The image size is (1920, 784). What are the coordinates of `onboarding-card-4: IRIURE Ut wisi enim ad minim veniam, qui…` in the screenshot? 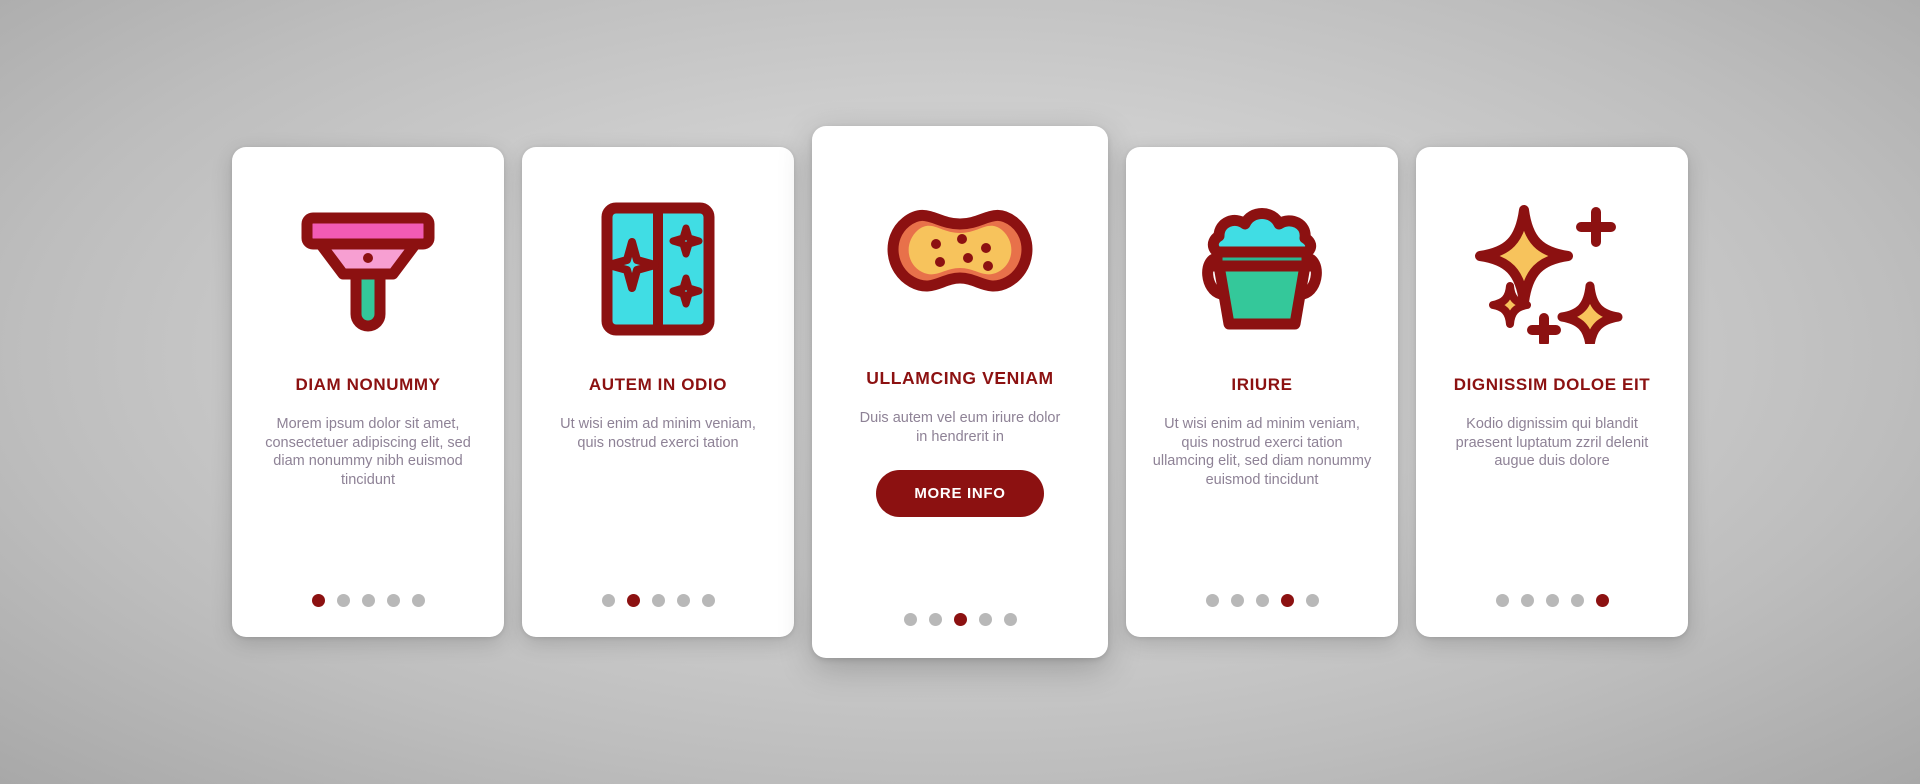 It's located at (1262, 392).